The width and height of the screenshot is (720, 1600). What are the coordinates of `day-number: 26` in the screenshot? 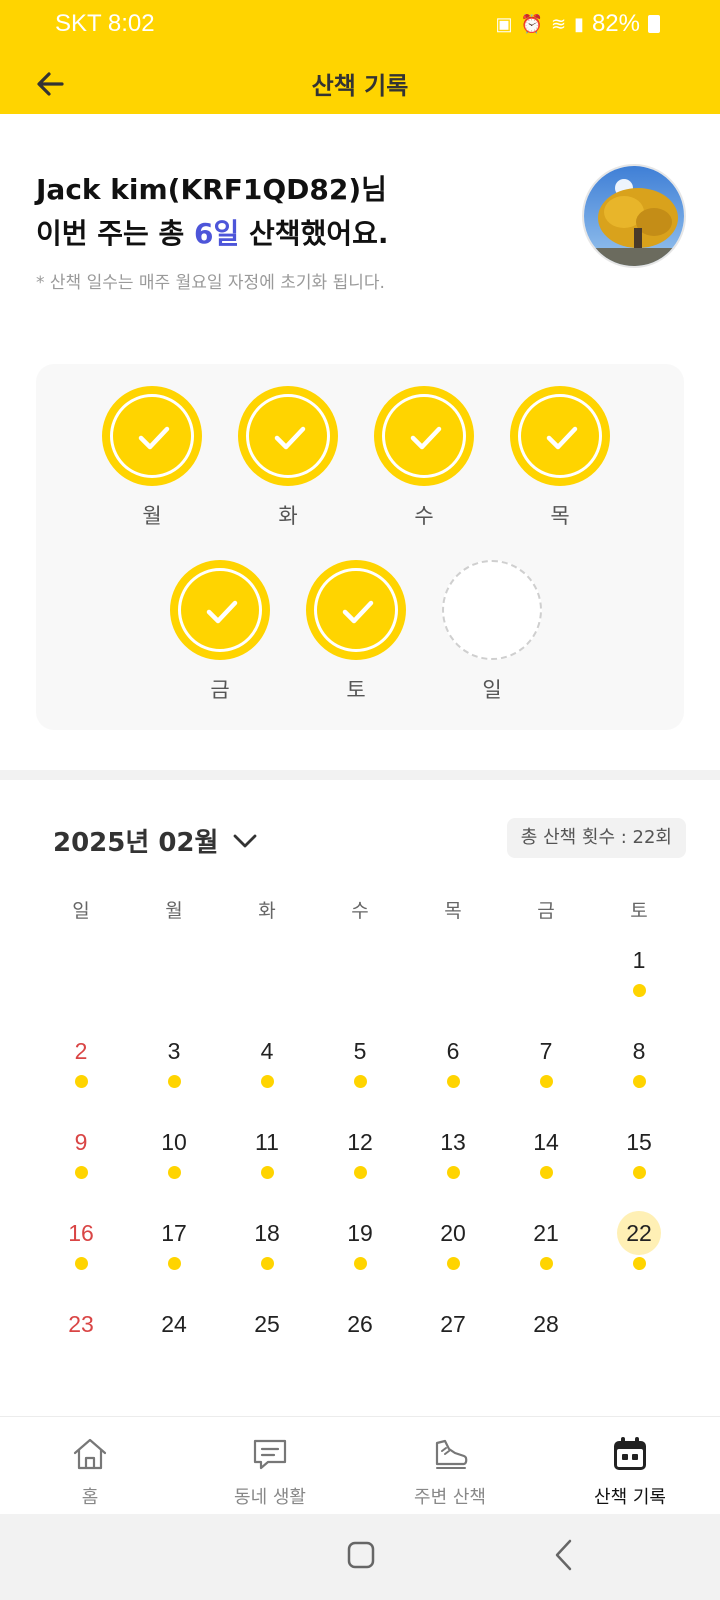 It's located at (360, 1324).